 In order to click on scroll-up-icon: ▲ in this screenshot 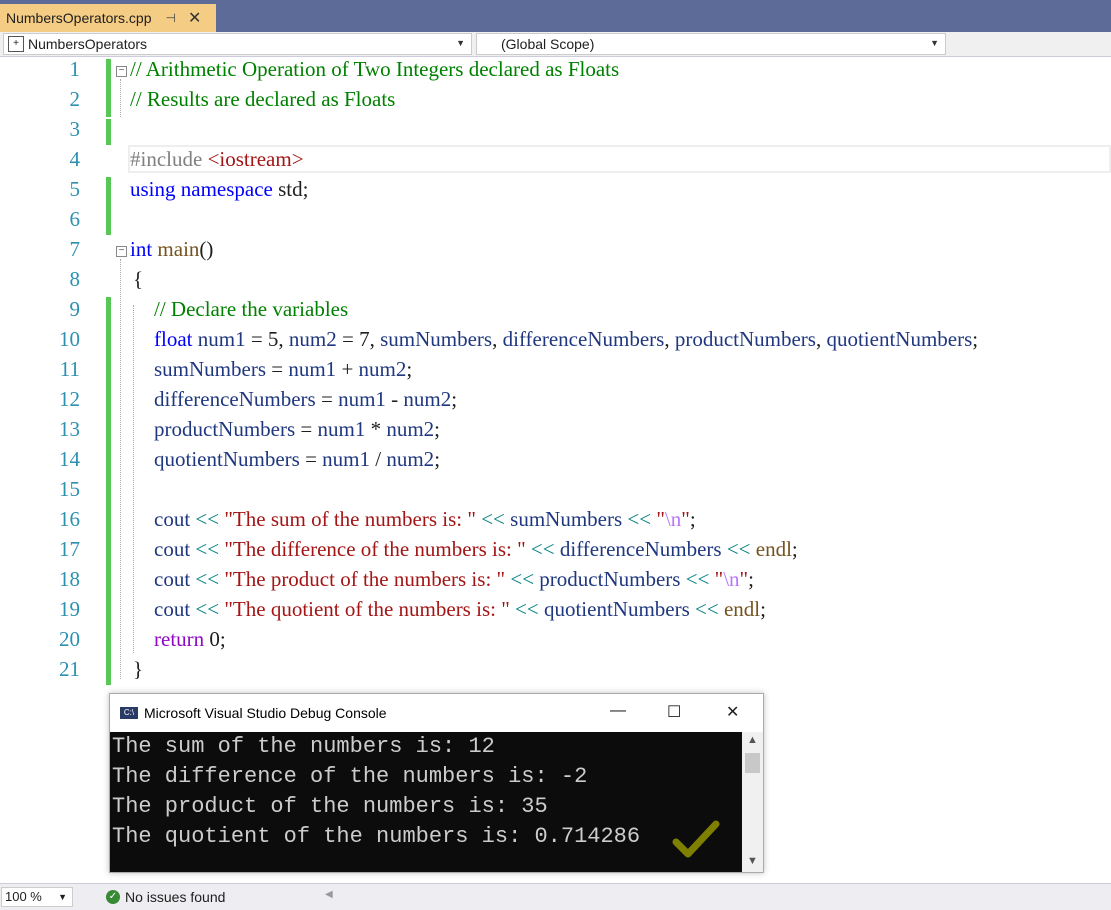, I will do `click(752, 740)`.